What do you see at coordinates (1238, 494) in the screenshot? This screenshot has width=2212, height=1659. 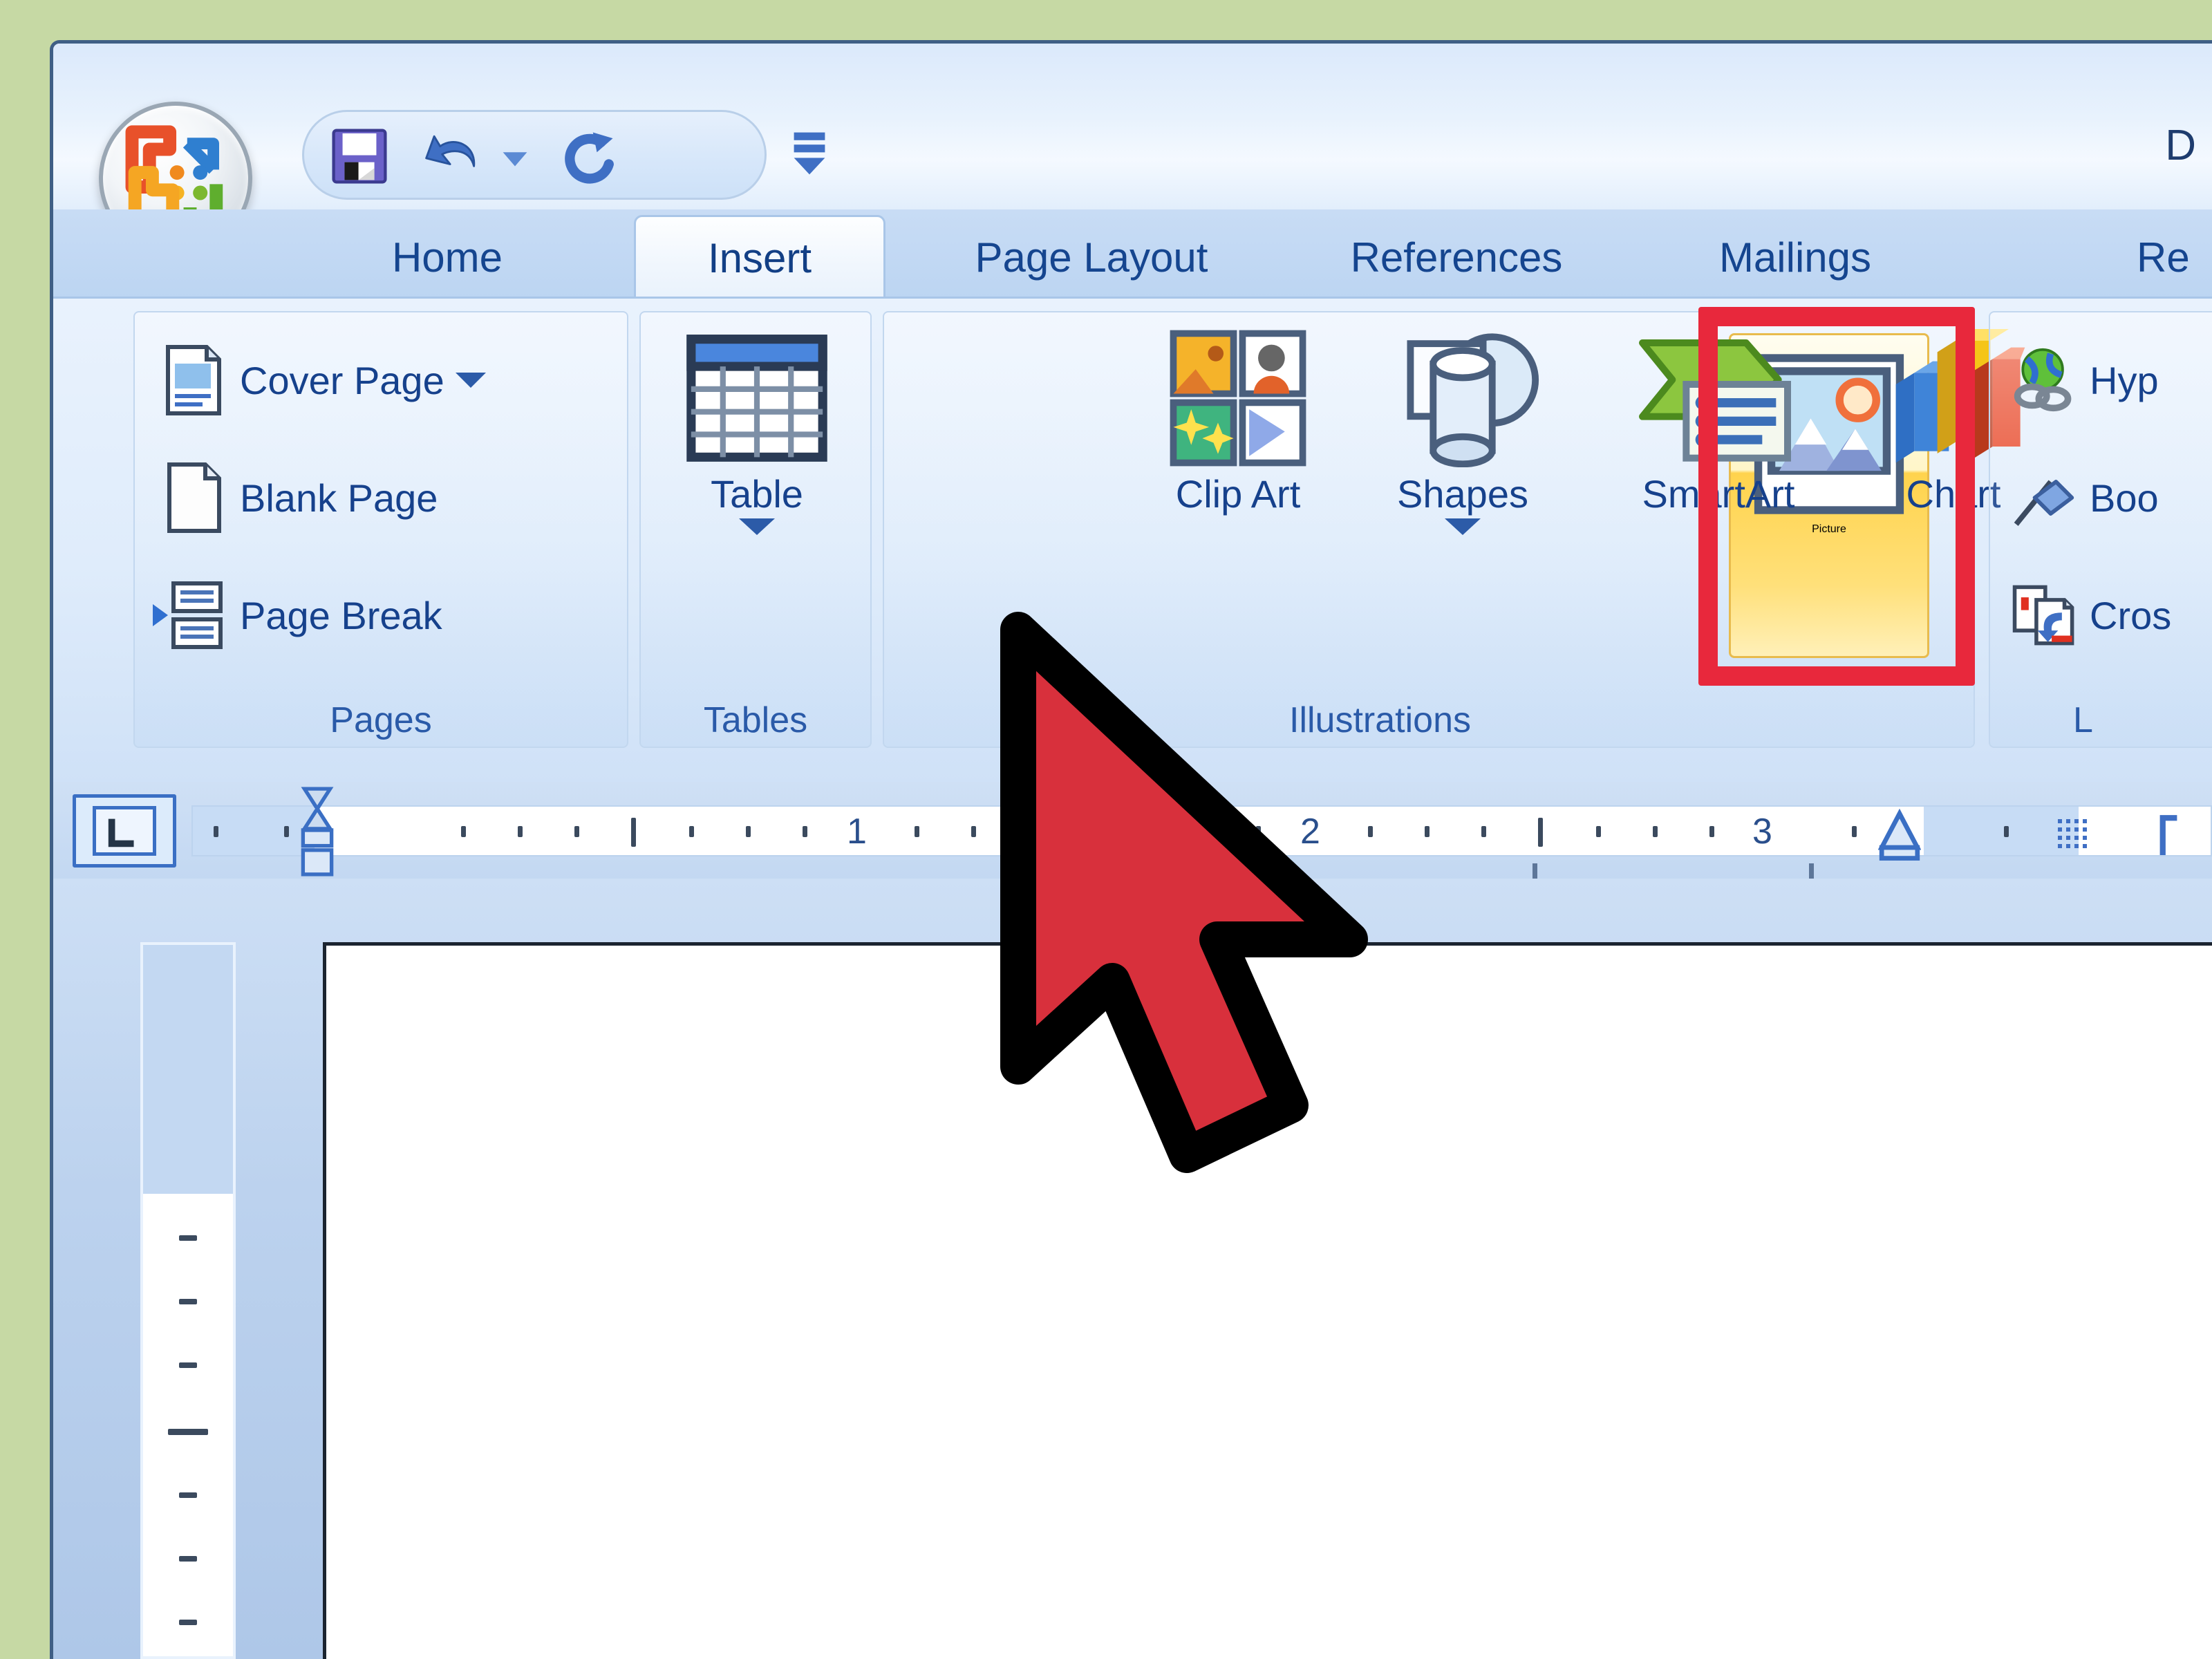 I see `clip-art-label: Clip Art` at bounding box center [1238, 494].